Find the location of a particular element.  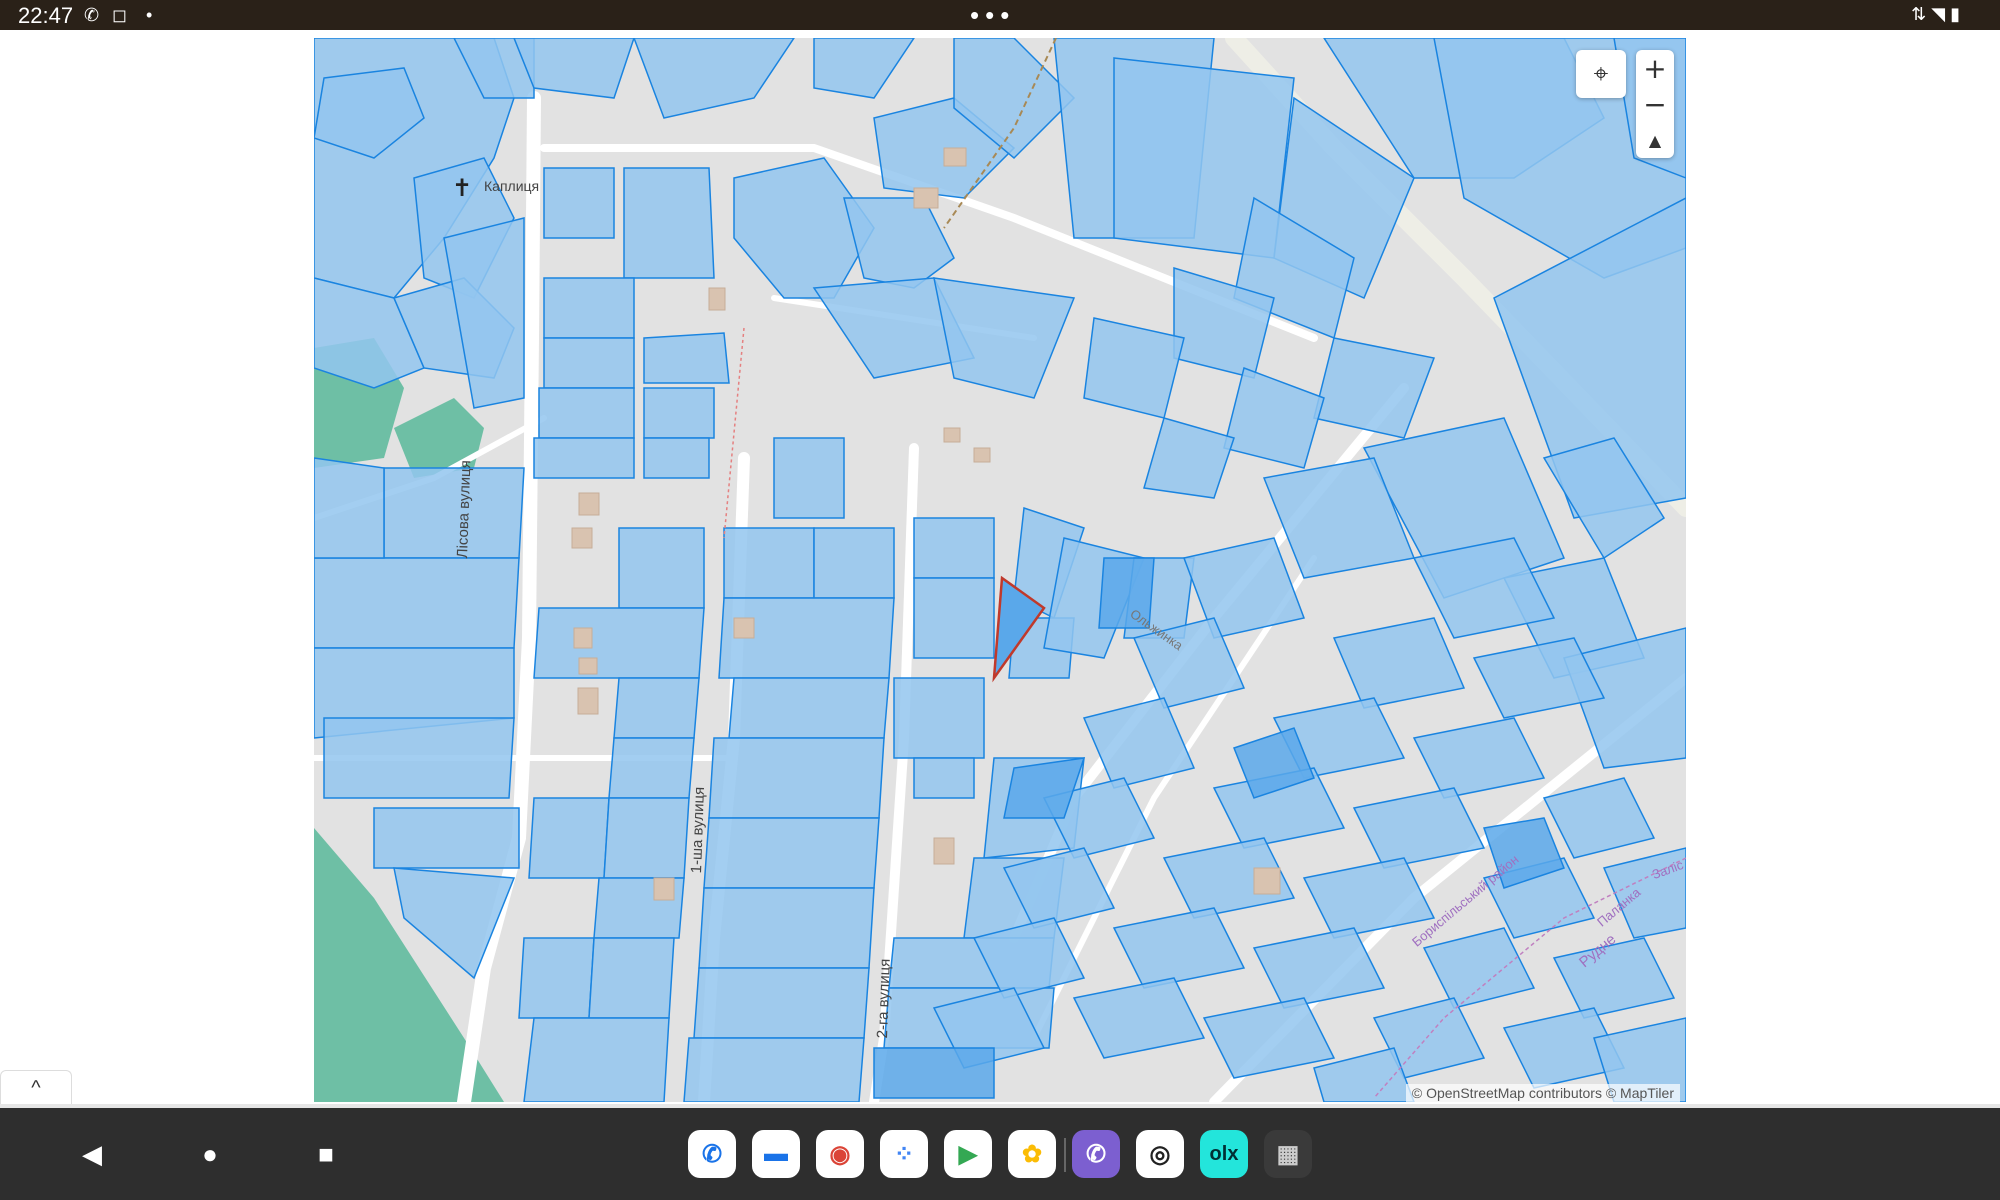

messages-icon: ▬ is located at coordinates (776, 1154).